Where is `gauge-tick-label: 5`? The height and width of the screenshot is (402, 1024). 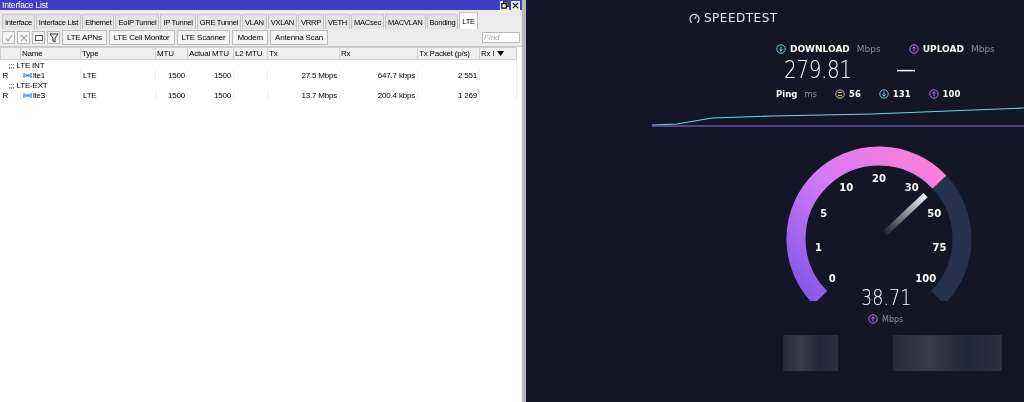 gauge-tick-label: 5 is located at coordinates (824, 213).